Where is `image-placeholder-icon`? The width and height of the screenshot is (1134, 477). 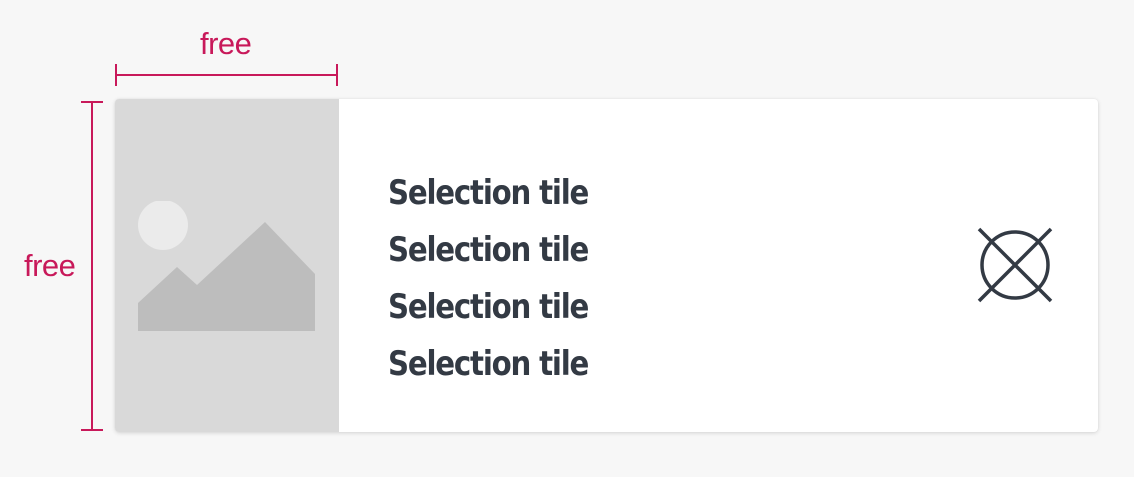
image-placeholder-icon is located at coordinates (226, 266).